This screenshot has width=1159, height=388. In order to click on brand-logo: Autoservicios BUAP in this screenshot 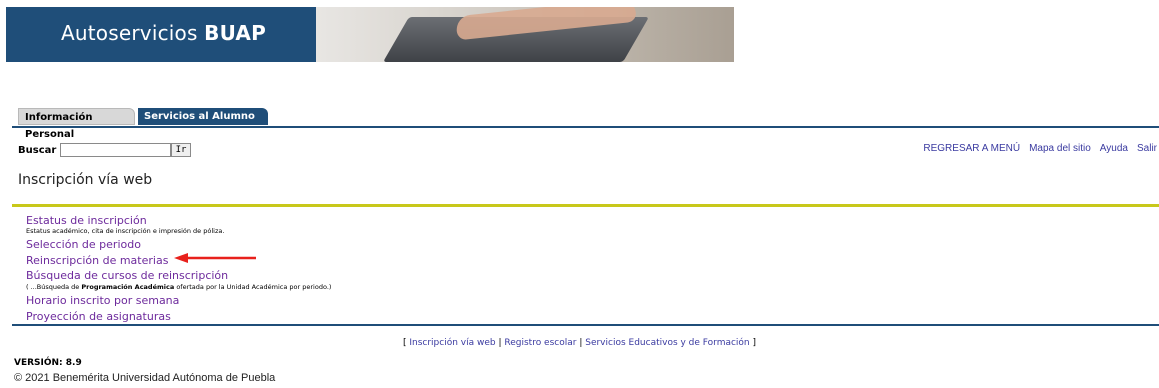, I will do `click(163, 33)`.